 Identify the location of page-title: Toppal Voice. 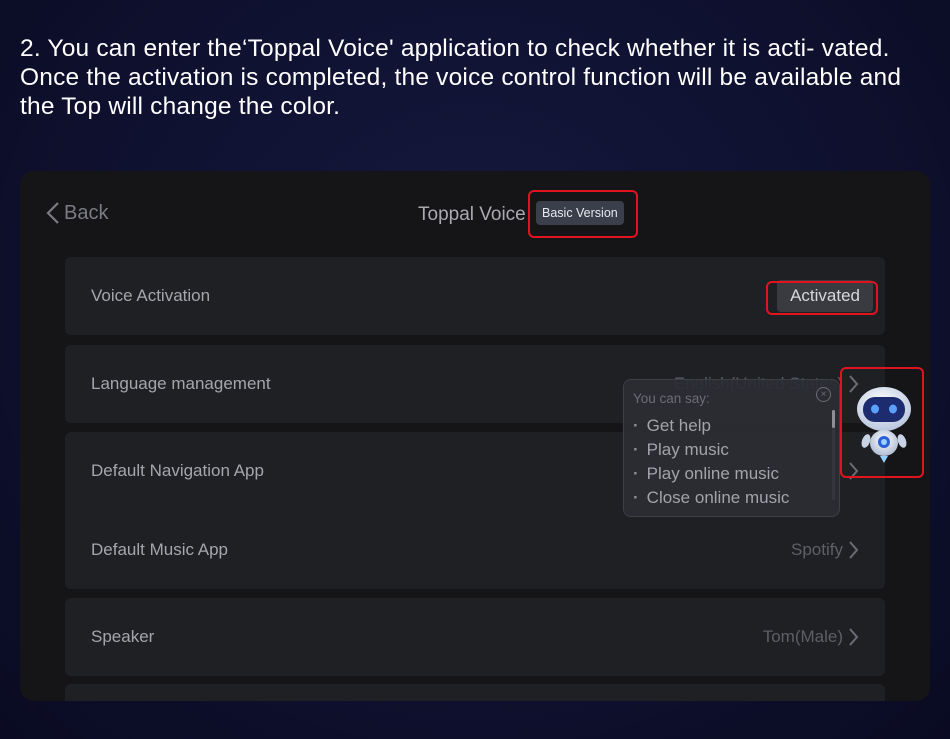
(472, 214).